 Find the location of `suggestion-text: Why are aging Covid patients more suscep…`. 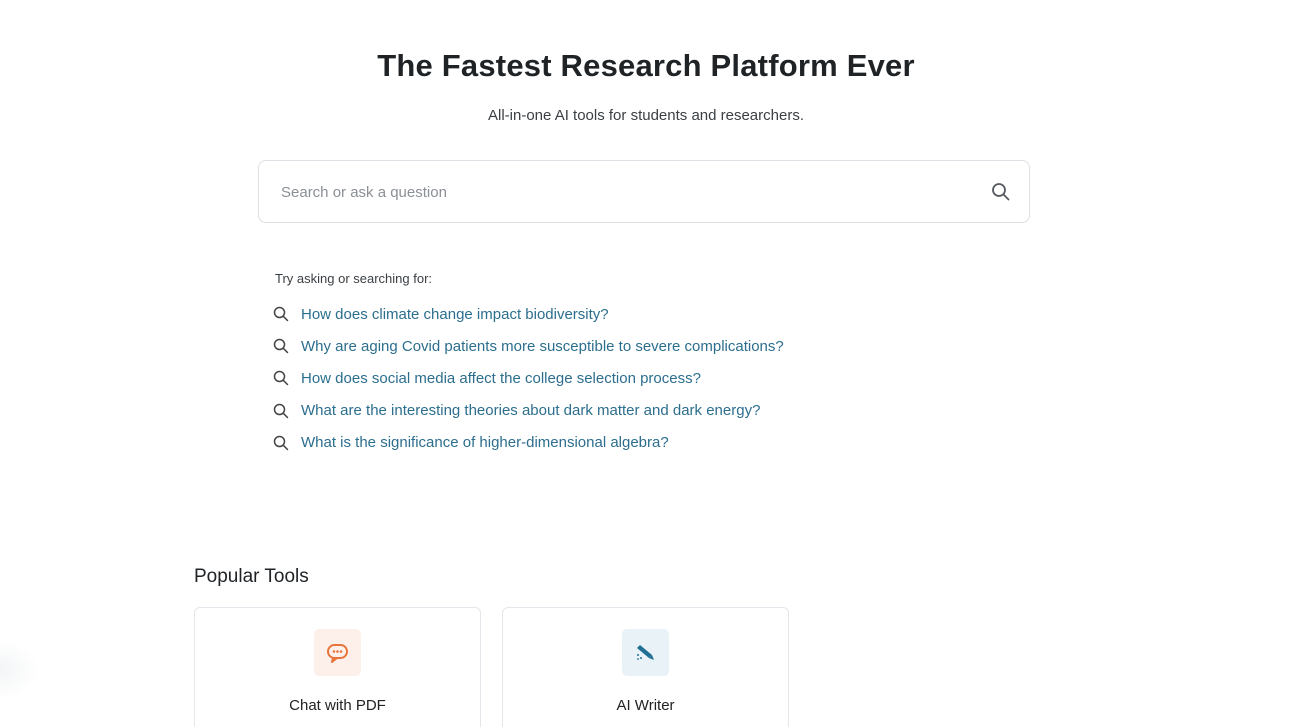

suggestion-text: Why are aging Covid patients more suscep… is located at coordinates (542, 346).